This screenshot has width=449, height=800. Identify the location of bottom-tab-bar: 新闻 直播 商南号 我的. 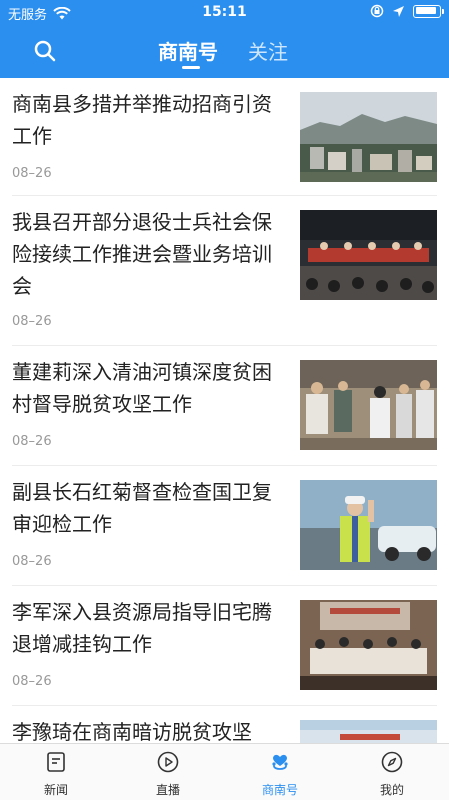
(224, 771).